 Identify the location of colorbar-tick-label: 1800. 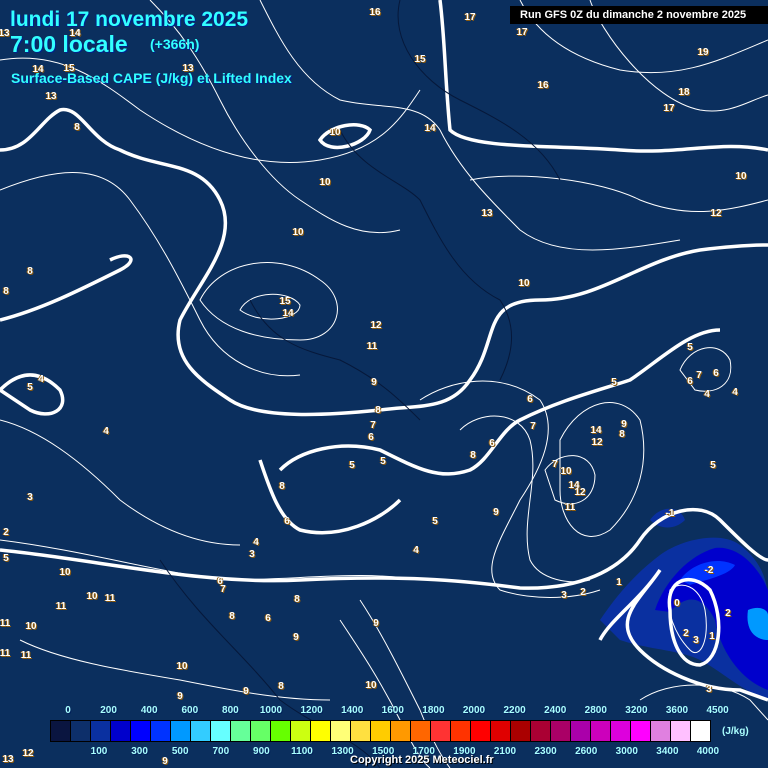
(433, 710).